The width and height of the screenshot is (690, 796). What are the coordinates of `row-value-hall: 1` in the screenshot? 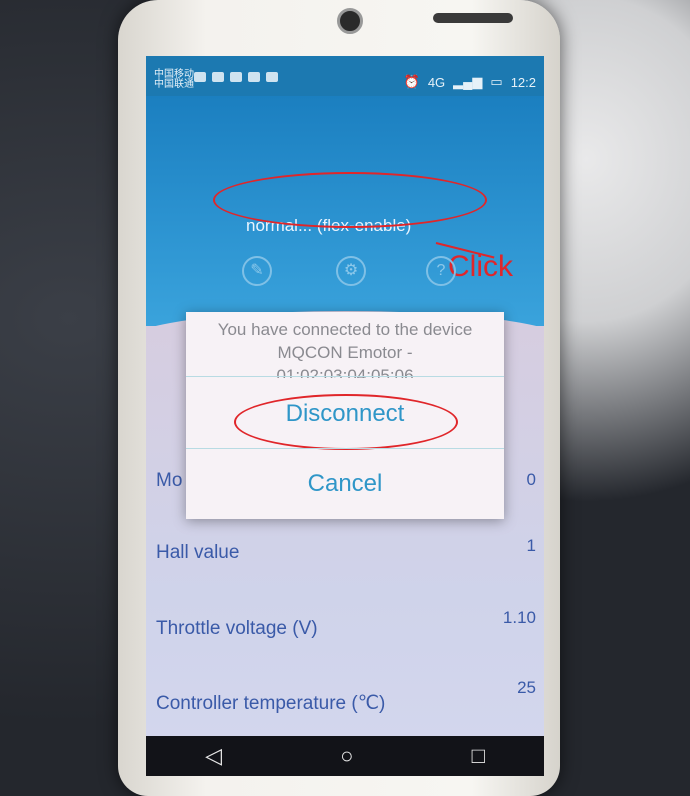 It's located at (531, 545).